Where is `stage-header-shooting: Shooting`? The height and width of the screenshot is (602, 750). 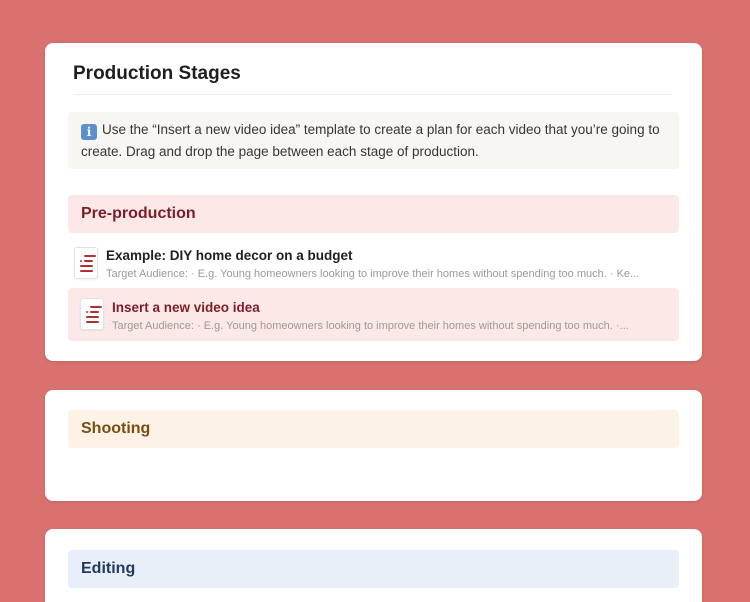 stage-header-shooting: Shooting is located at coordinates (373, 429).